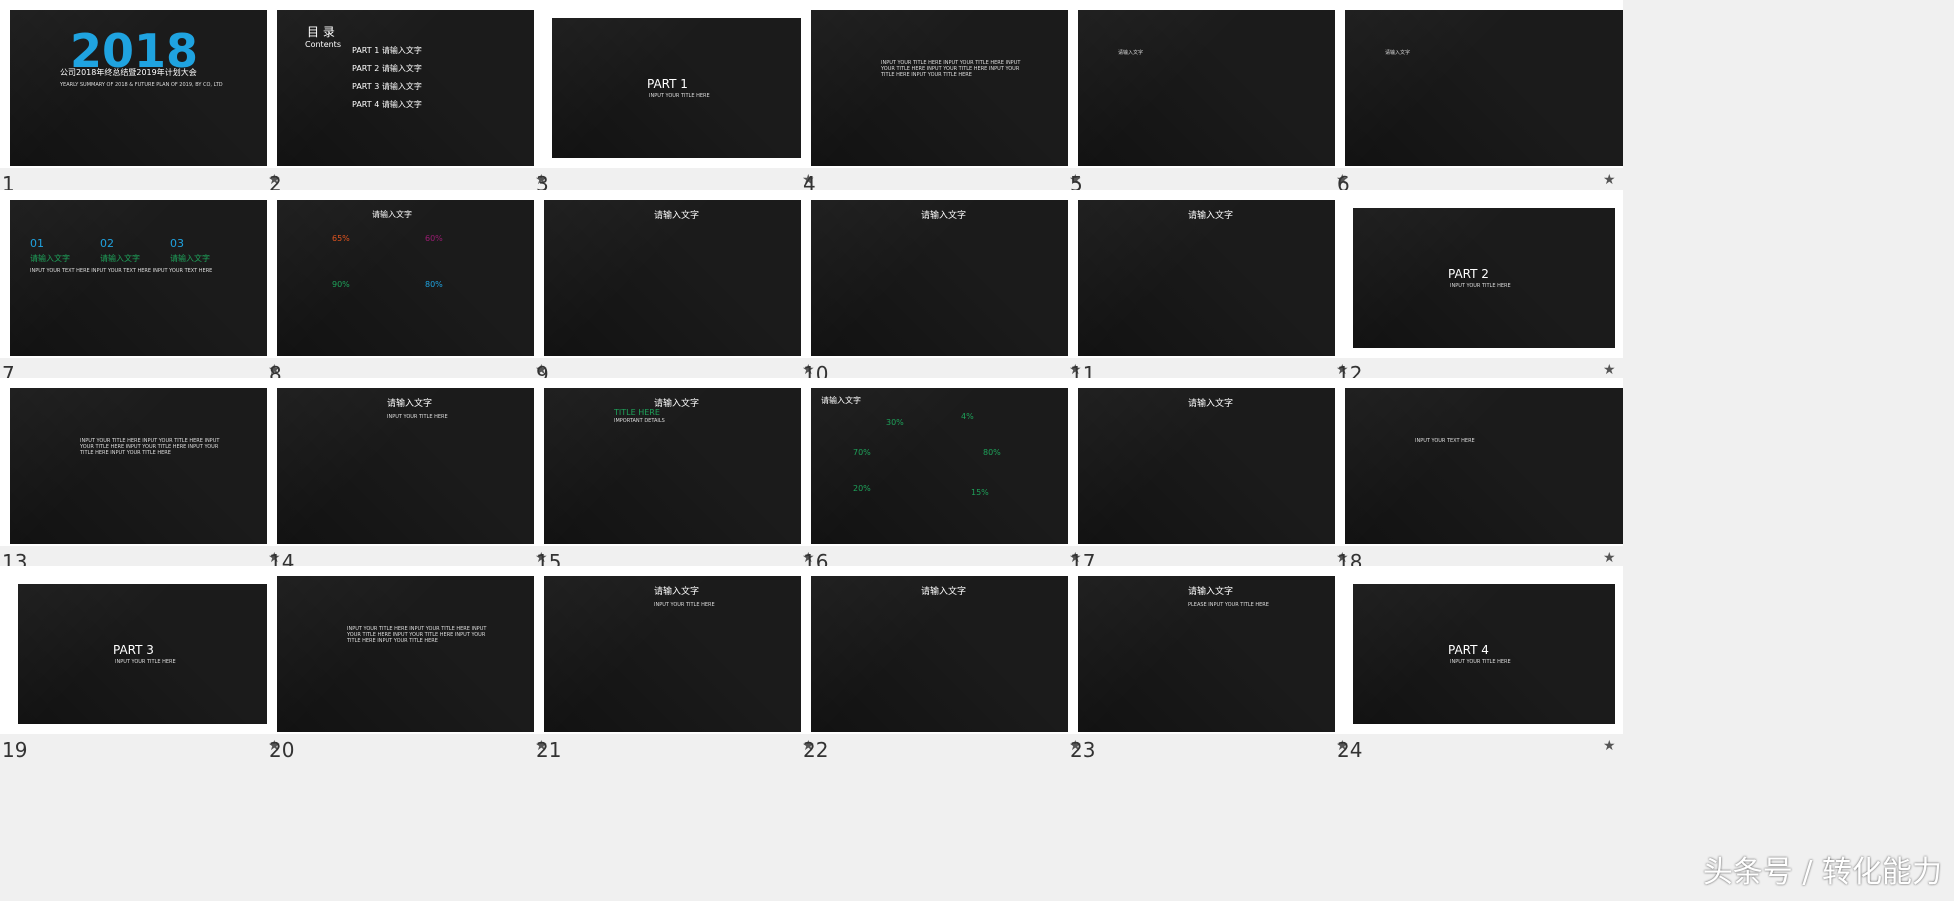 The width and height of the screenshot is (1954, 901). I want to click on slide-thumbnail-16: 请输入文字 30% 4% 70% 80% 20% 15% 16 ★, so click(951, 478).